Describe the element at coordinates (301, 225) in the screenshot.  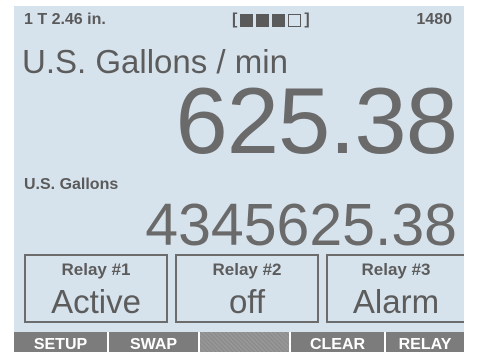
I see `totalizer-value: 4345625.38` at that location.